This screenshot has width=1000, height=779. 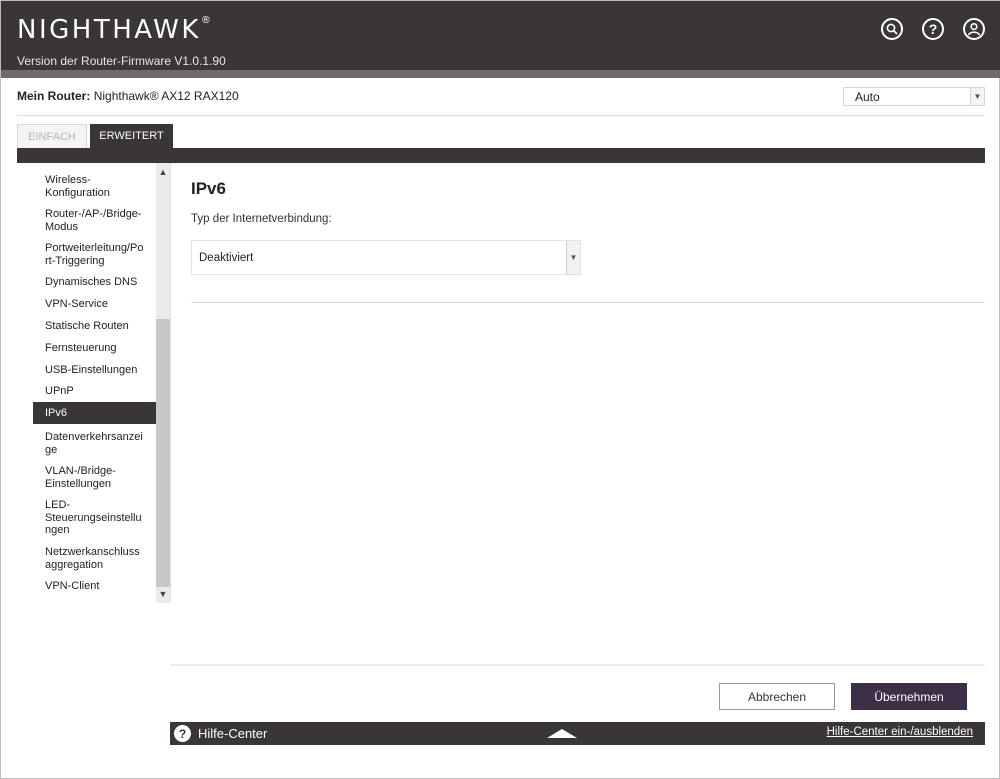 I want to click on help-center-icon: ?, so click(x=182, y=733).